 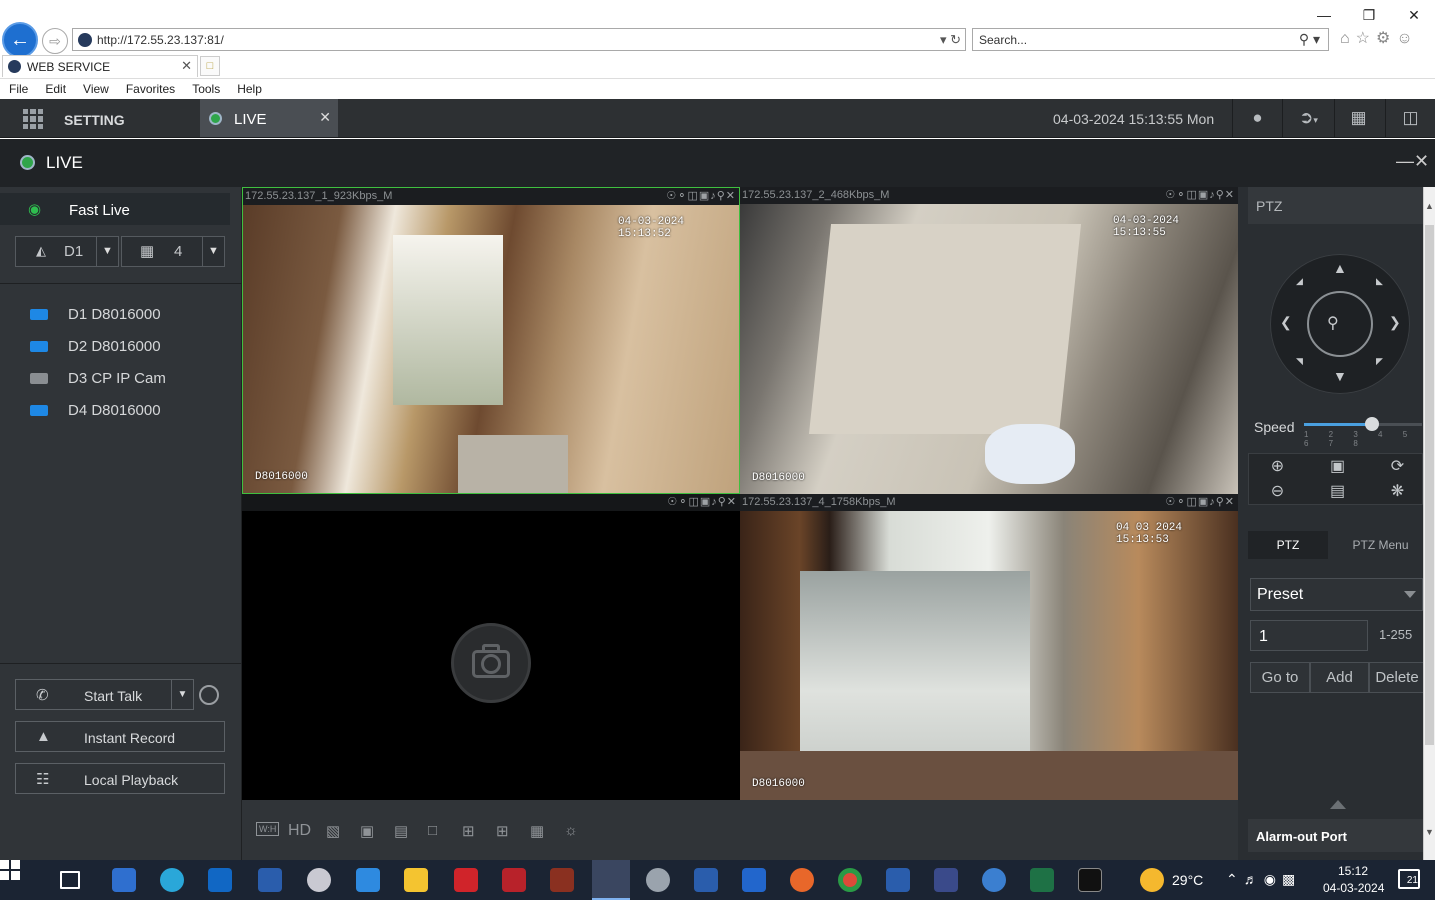 What do you see at coordinates (67, 251) in the screenshot?
I see `device-select: ◭ D1 ▼` at bounding box center [67, 251].